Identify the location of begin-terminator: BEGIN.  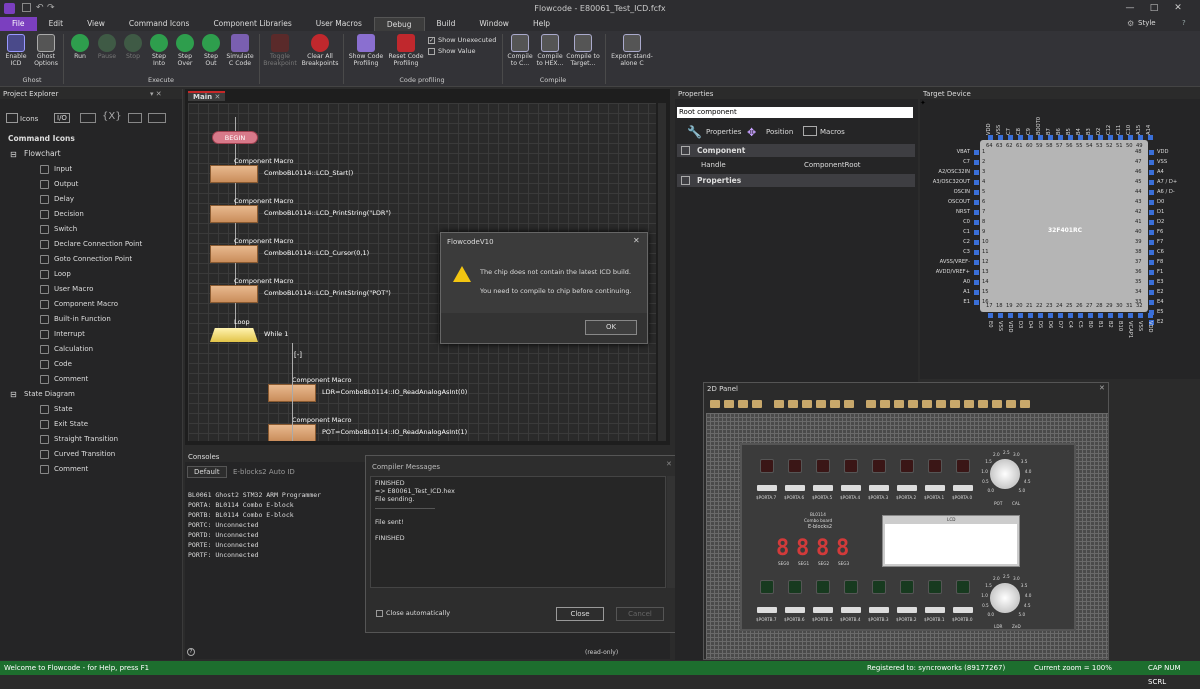
(235, 137).